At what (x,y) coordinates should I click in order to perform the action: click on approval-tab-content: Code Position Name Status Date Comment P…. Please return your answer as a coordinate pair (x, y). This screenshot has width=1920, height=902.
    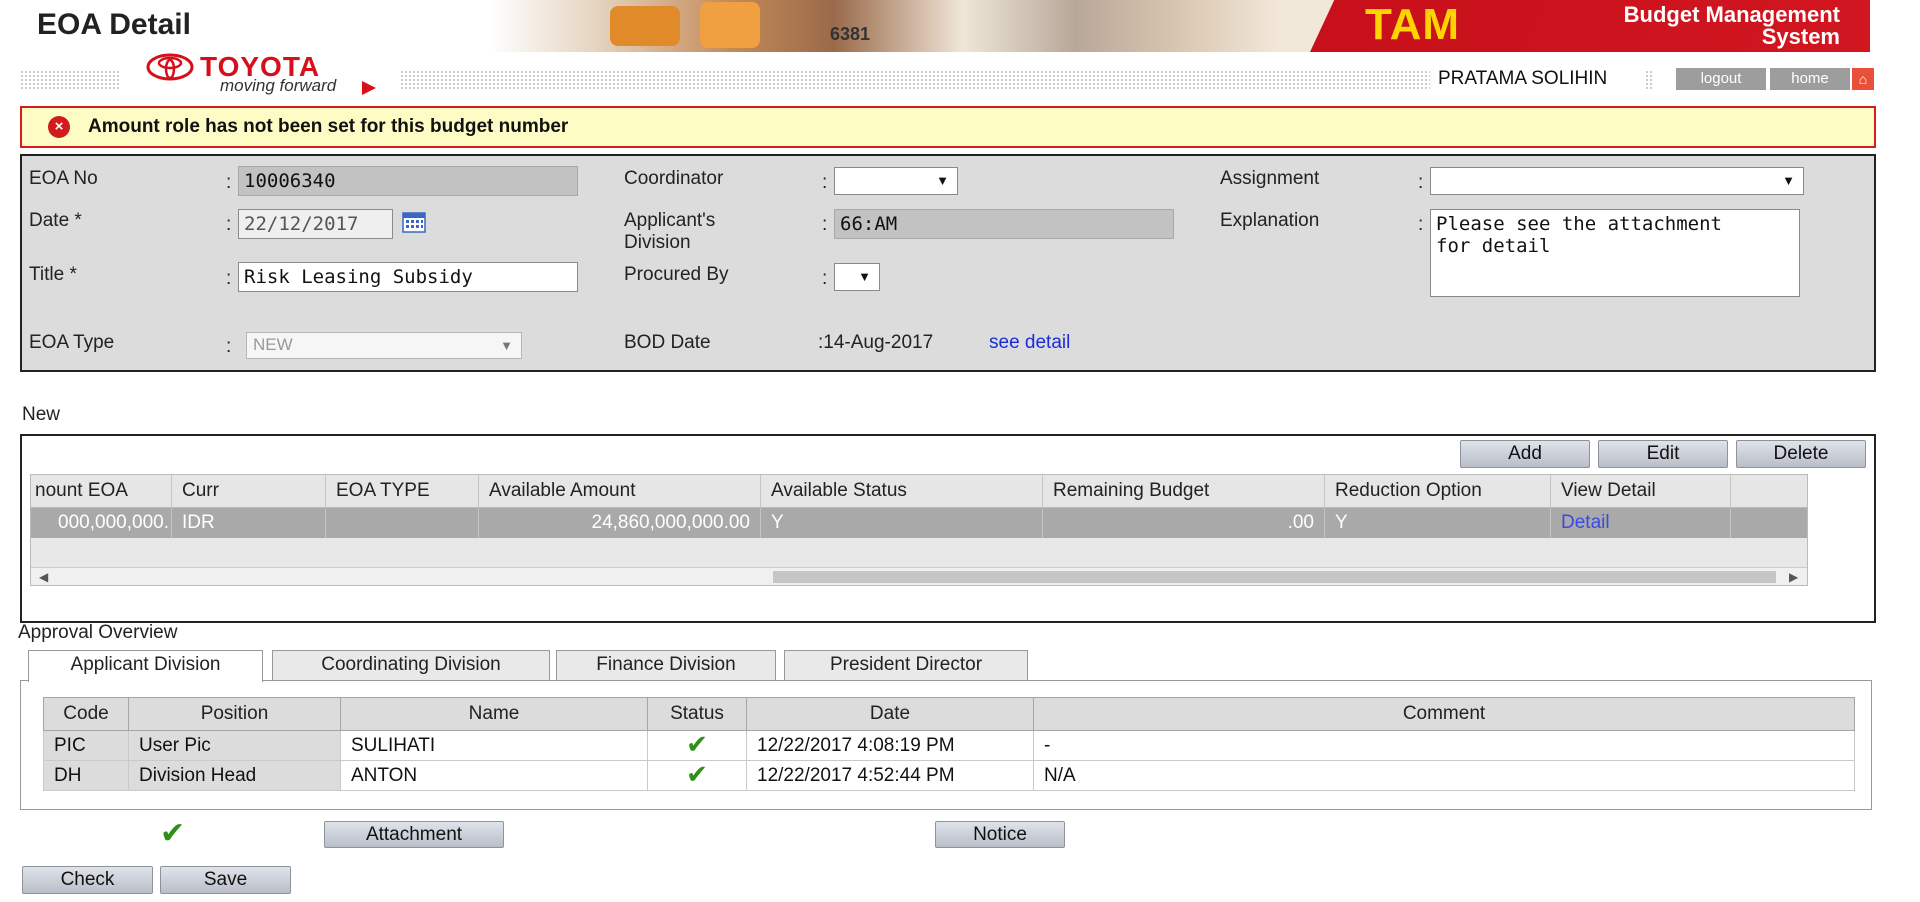
    Looking at the image, I should click on (946, 745).